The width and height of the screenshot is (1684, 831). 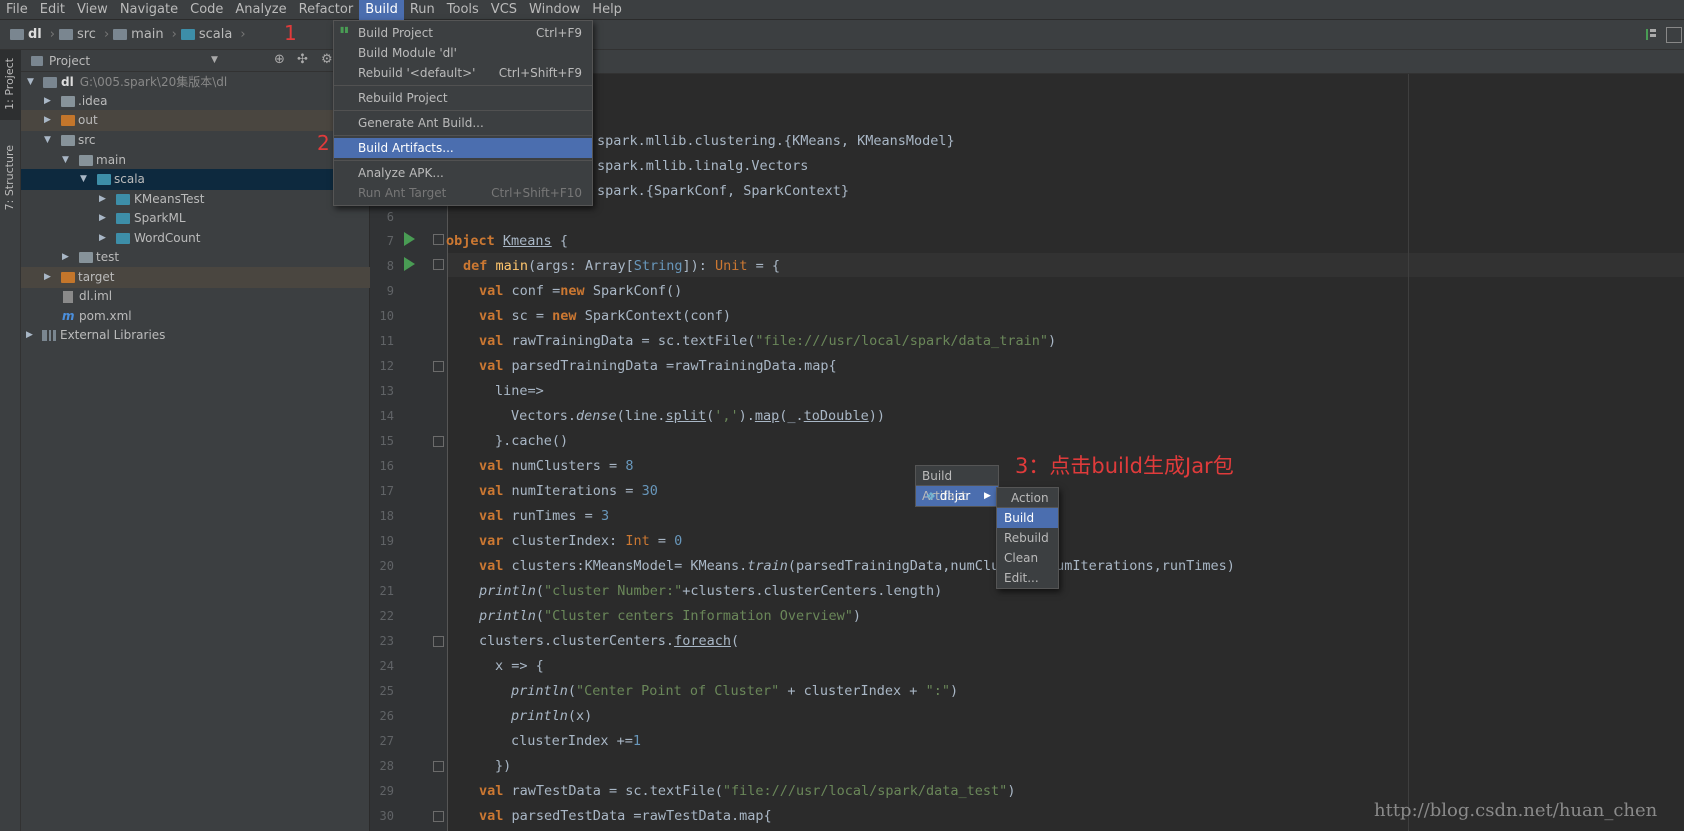 What do you see at coordinates (149, 10) in the screenshot?
I see `menu-navigate: Navigate` at bounding box center [149, 10].